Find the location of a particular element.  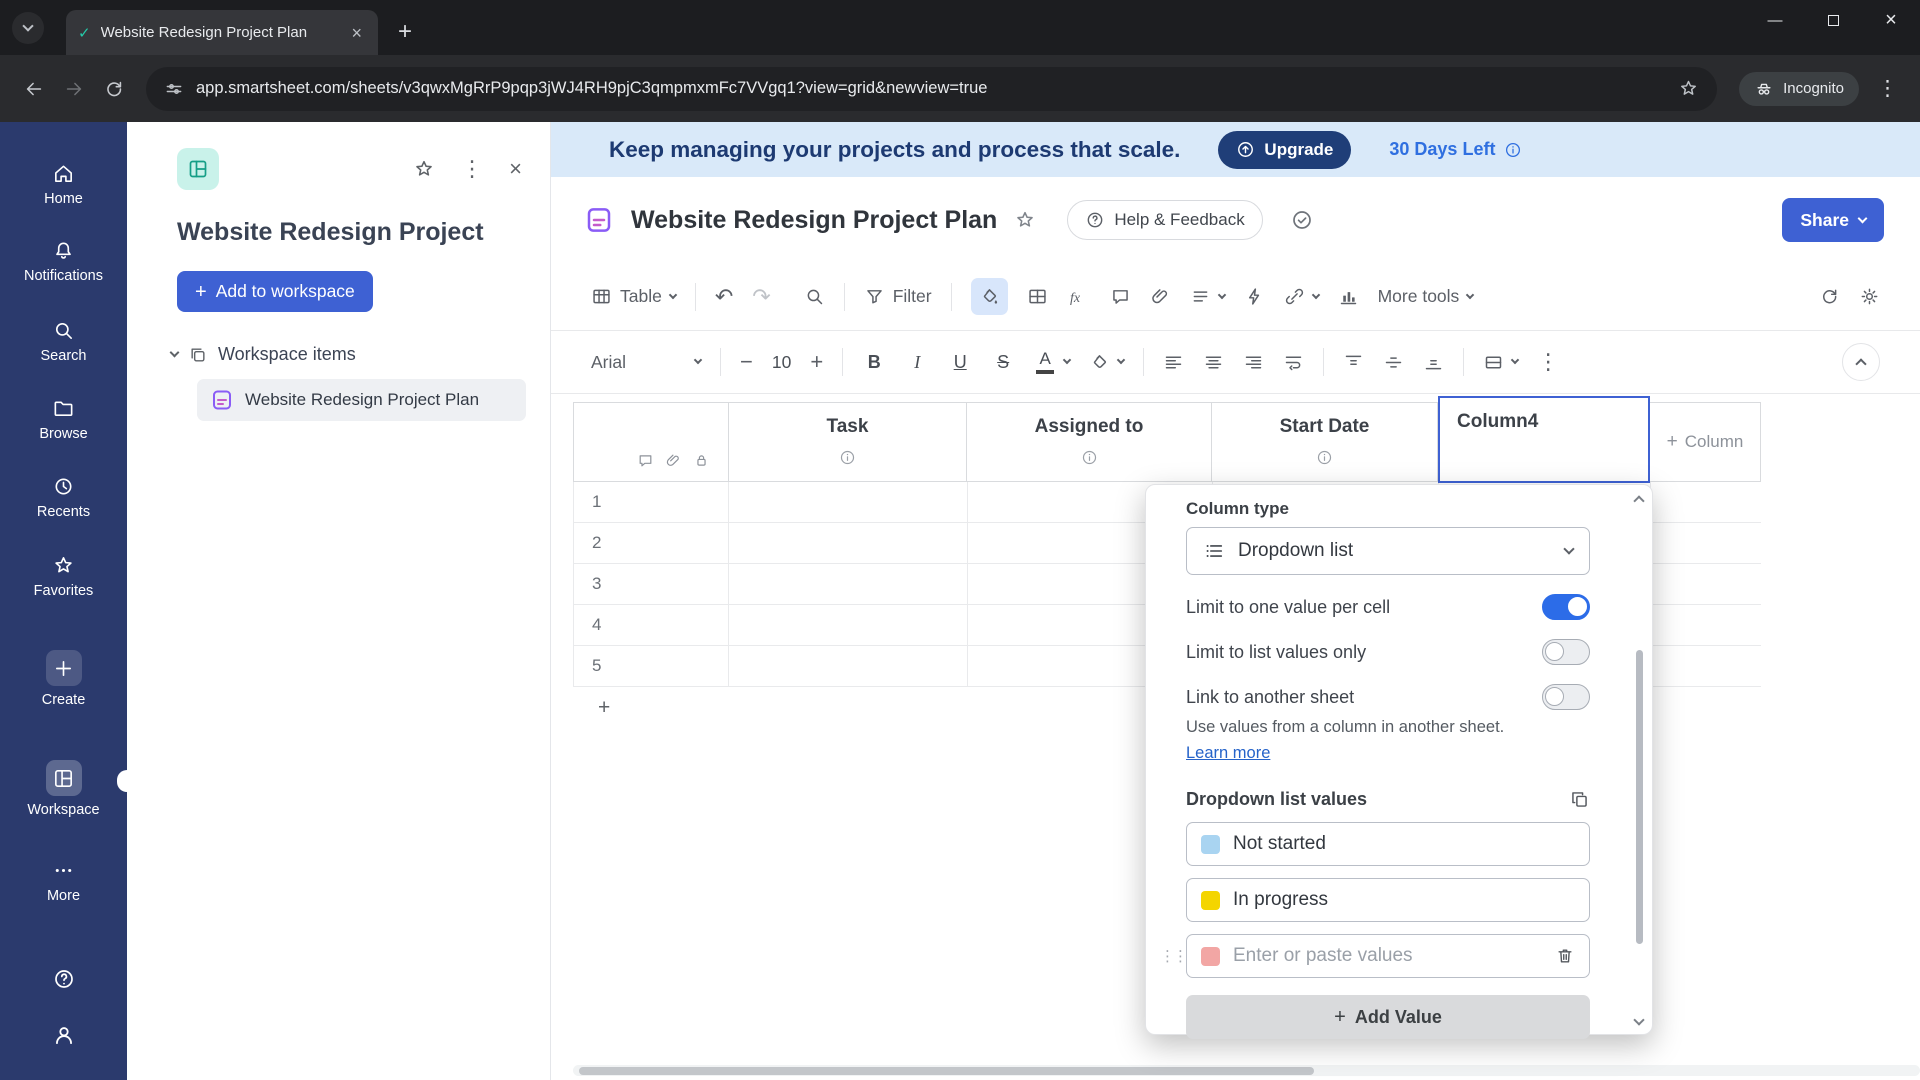

valign-middle-button is located at coordinates (1393, 362).